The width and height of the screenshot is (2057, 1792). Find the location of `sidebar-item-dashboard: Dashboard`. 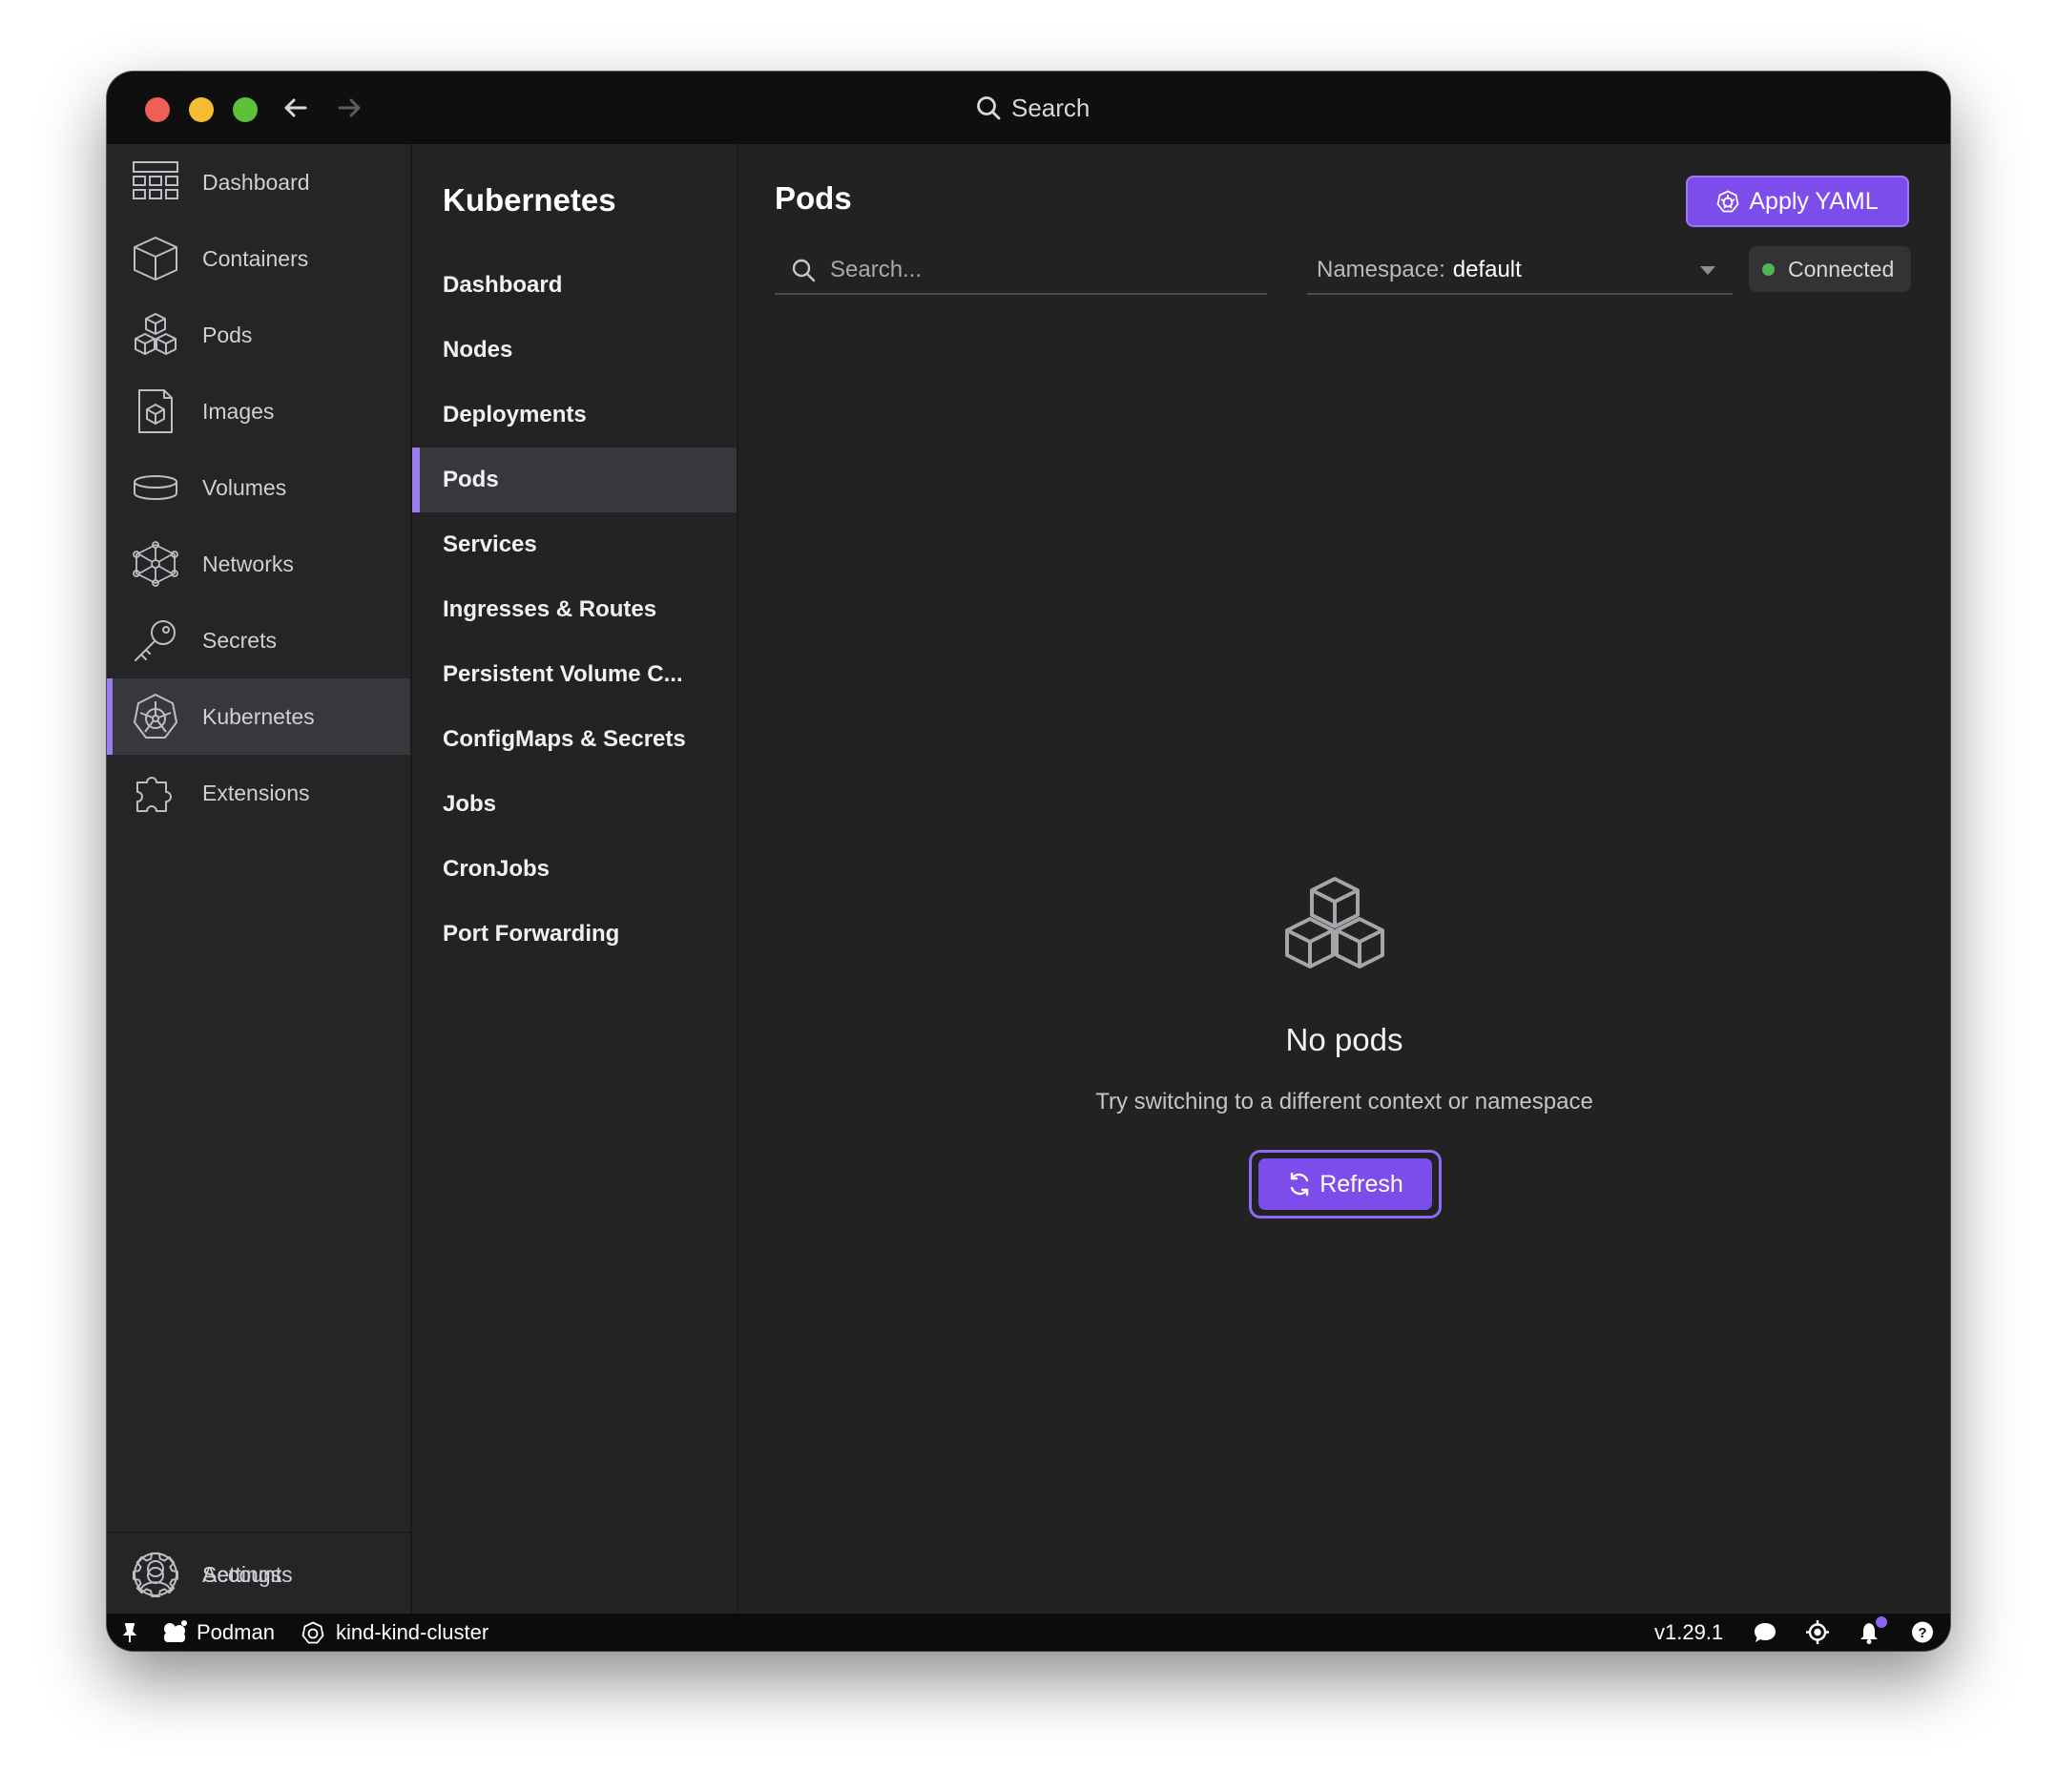

sidebar-item-dashboard: Dashboard is located at coordinates (258, 182).